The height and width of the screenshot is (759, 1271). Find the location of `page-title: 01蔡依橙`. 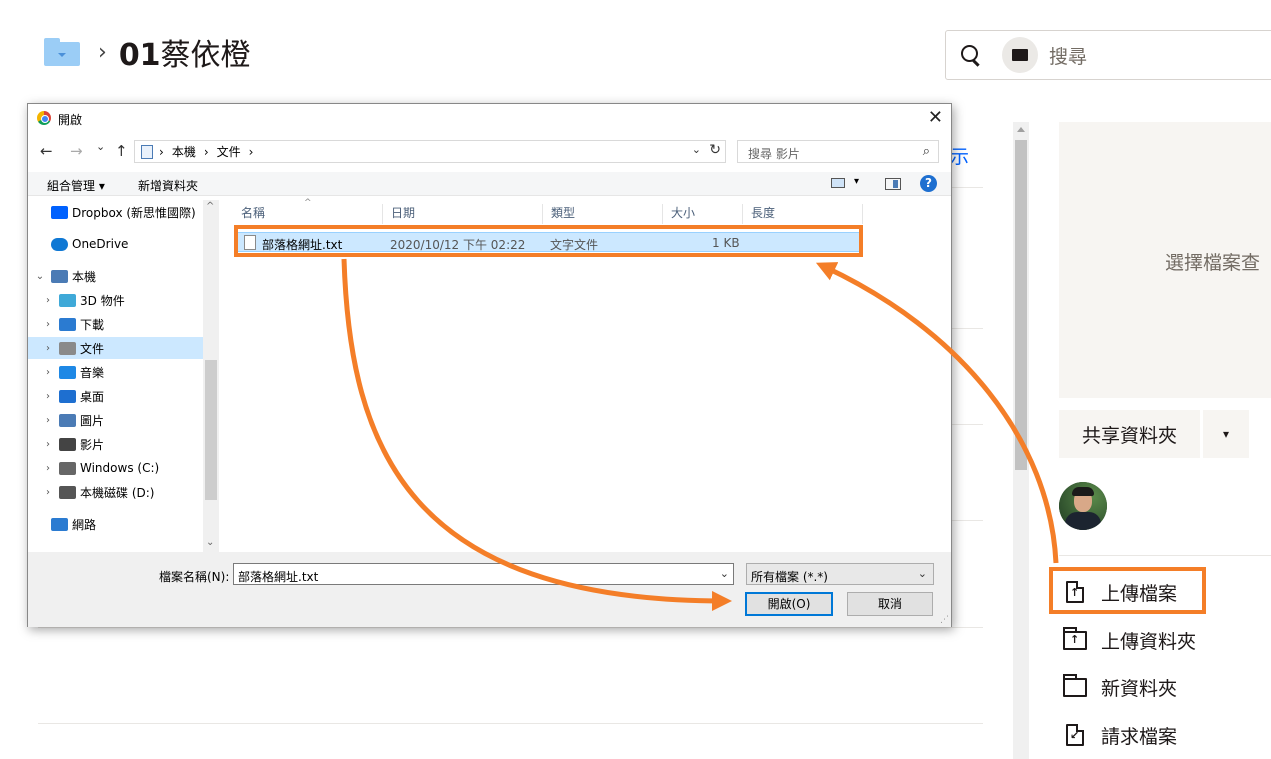

page-title: 01蔡依橙 is located at coordinates (185, 52).